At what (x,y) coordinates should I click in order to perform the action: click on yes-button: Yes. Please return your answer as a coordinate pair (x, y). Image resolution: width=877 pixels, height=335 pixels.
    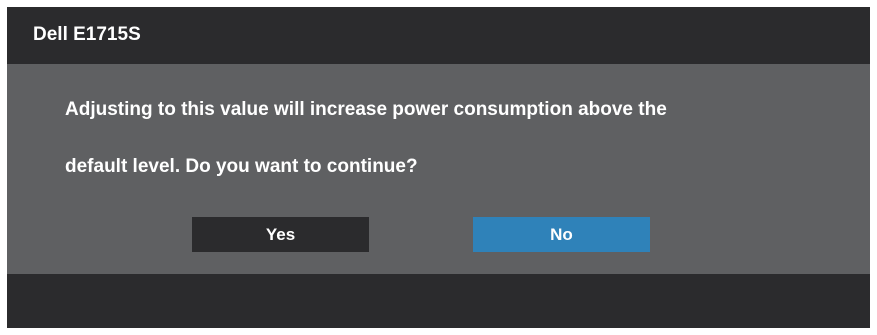
    Looking at the image, I should click on (280, 234).